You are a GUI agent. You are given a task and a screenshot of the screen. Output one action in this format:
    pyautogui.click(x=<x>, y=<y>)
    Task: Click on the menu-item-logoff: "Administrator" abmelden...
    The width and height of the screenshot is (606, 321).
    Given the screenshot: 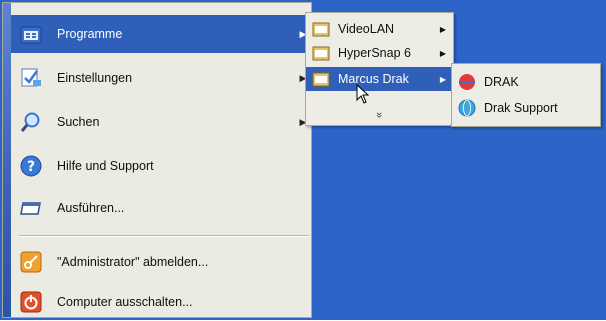 What is the action you would take?
    pyautogui.click(x=161, y=262)
    